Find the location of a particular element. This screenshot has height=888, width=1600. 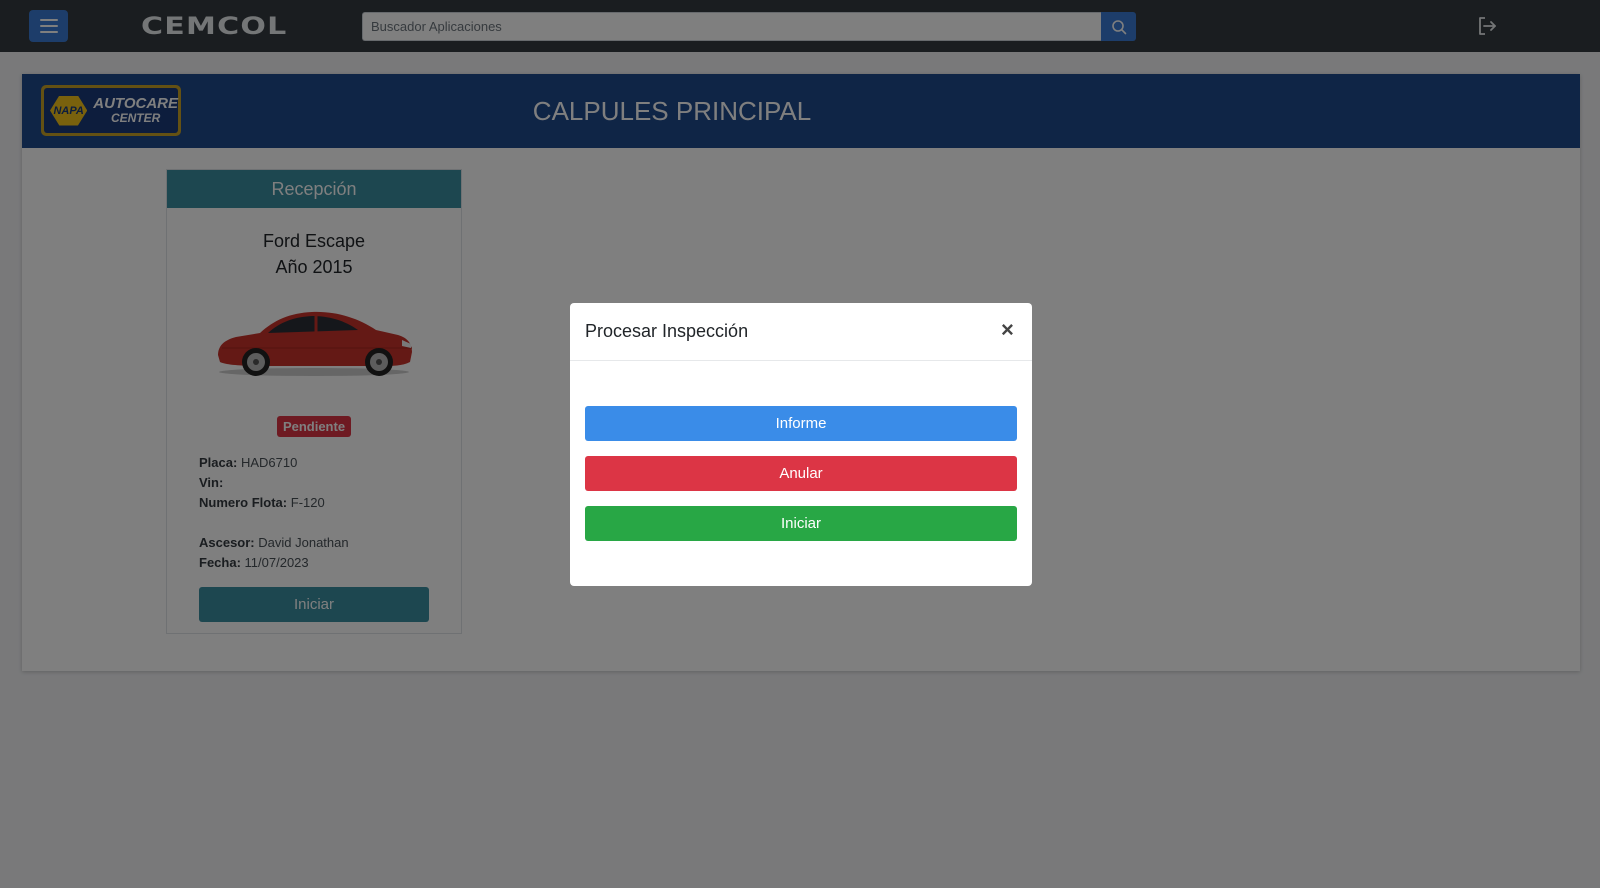

close-icon: × is located at coordinates (1007, 330).